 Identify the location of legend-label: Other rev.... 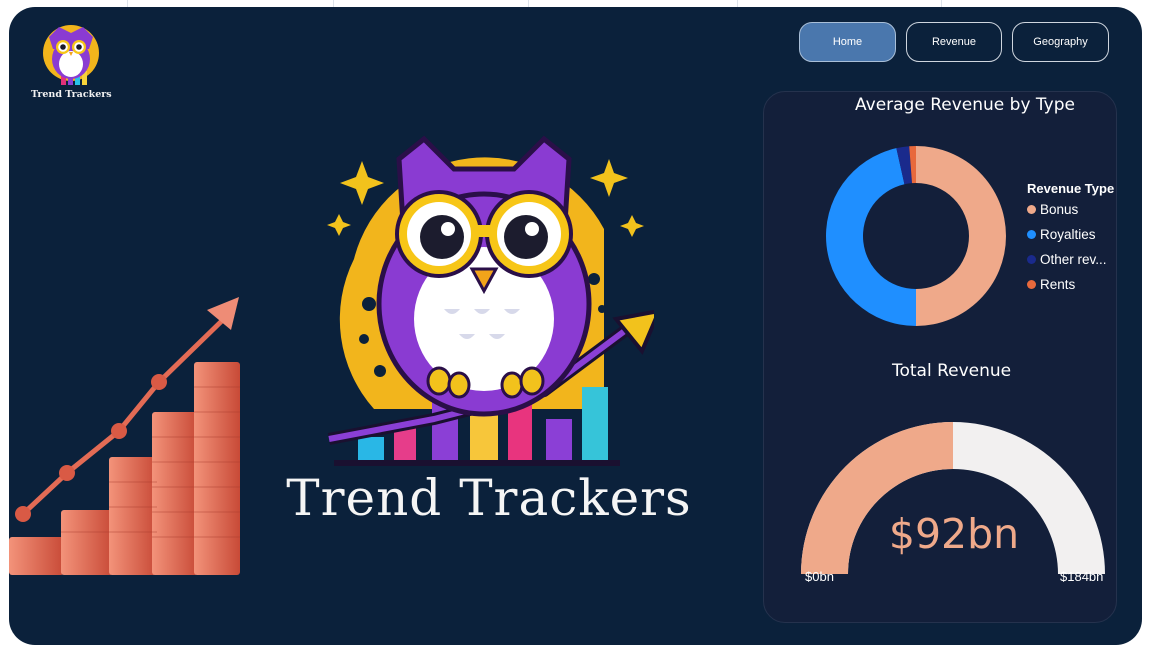
(1073, 259).